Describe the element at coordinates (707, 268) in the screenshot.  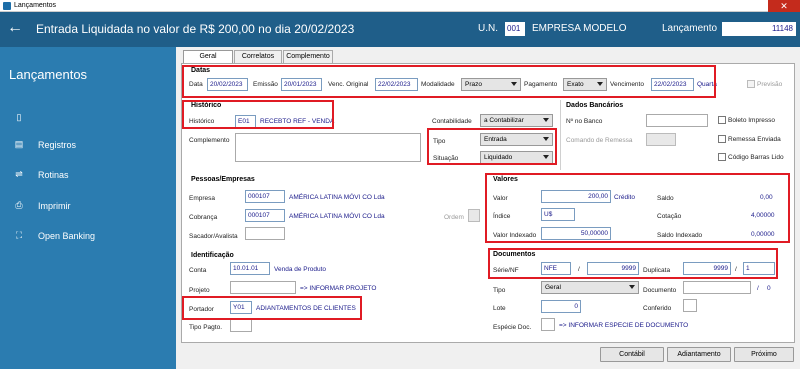
I see `duplicata-input: 9999` at that location.